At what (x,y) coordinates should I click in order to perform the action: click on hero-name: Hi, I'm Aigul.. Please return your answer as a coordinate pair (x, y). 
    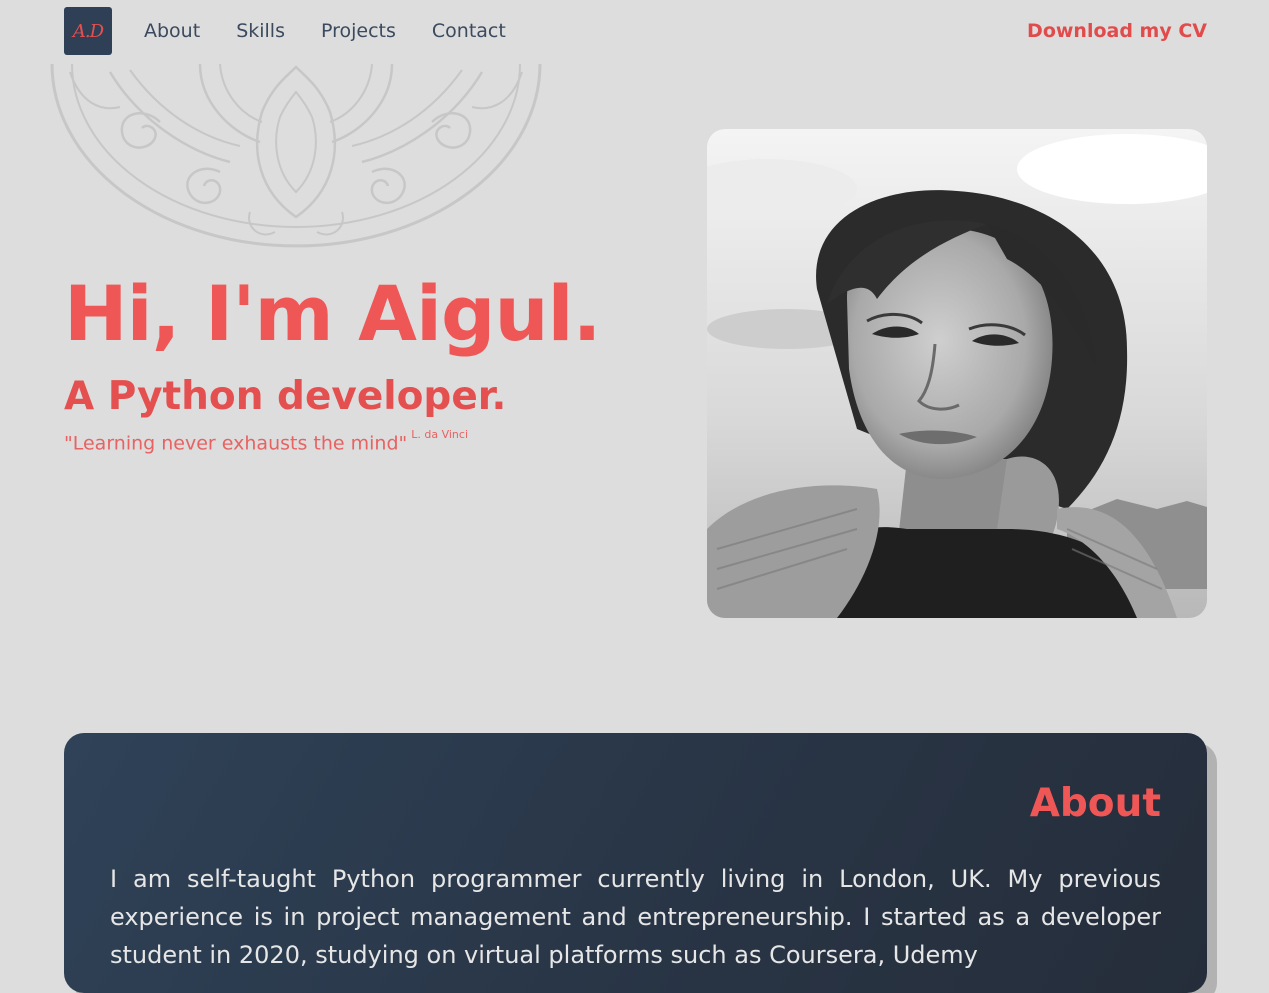
    Looking at the image, I should click on (332, 313).